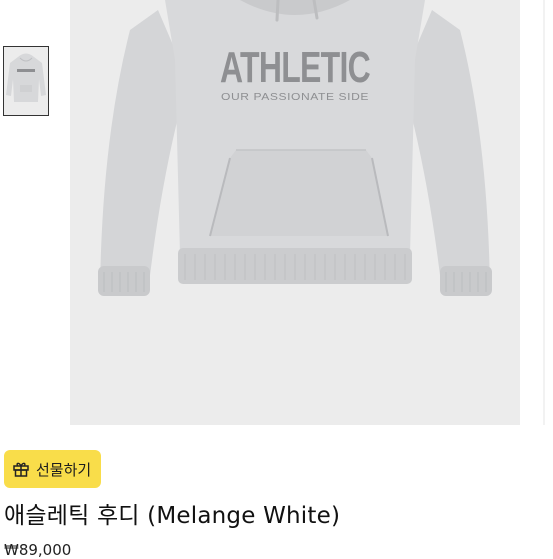 The image size is (553, 559). I want to click on gift-icon, so click(21, 469).